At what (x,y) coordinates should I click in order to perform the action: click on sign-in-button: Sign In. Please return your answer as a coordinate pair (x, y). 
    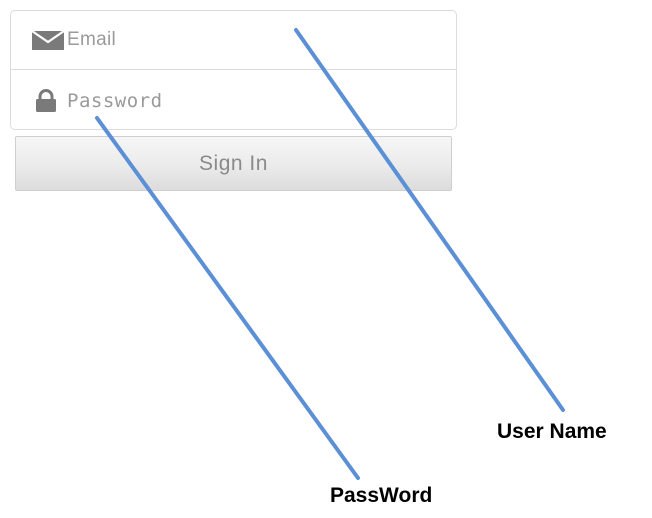
    Looking at the image, I should click on (233, 163).